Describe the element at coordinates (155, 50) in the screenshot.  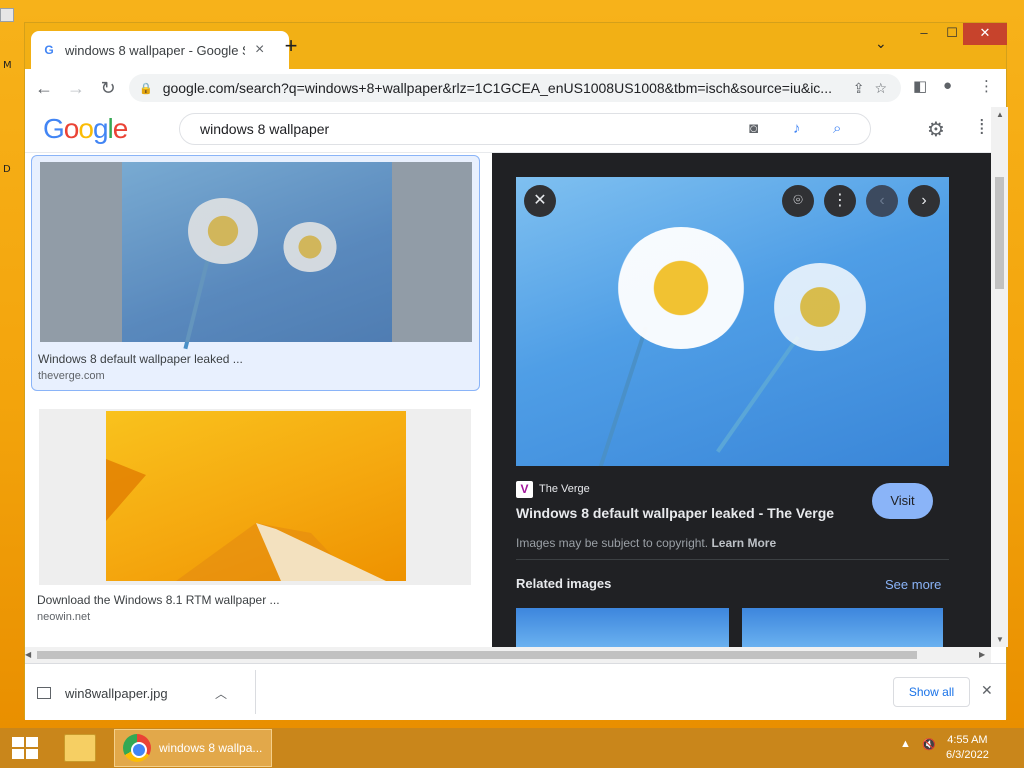
I see `tab-title: windows 8 wallpaper - Google Search` at that location.